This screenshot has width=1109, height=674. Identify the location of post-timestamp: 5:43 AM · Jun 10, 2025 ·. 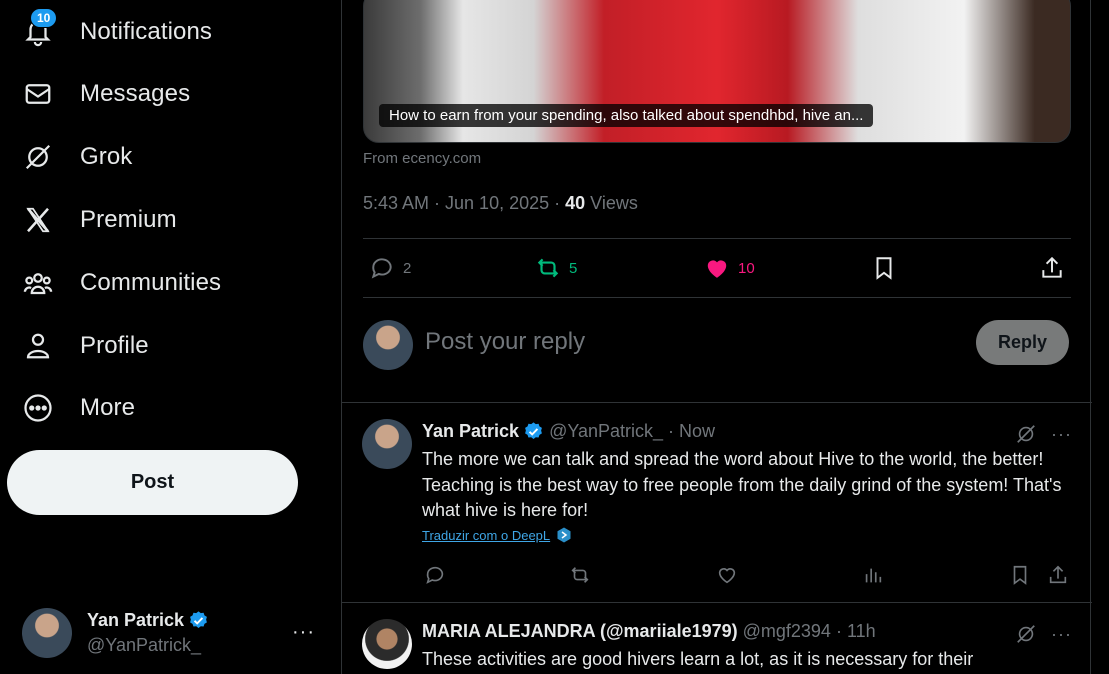
(464, 203).